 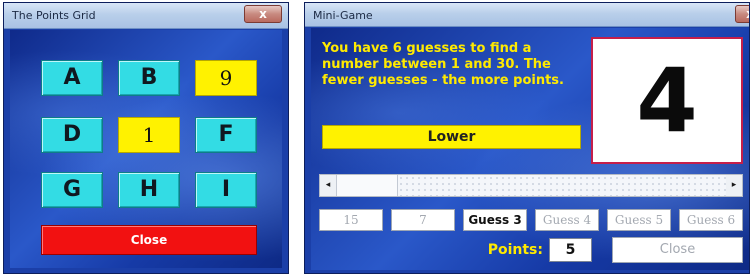 What do you see at coordinates (226, 190) in the screenshot?
I see `grid-button-i: I` at bounding box center [226, 190].